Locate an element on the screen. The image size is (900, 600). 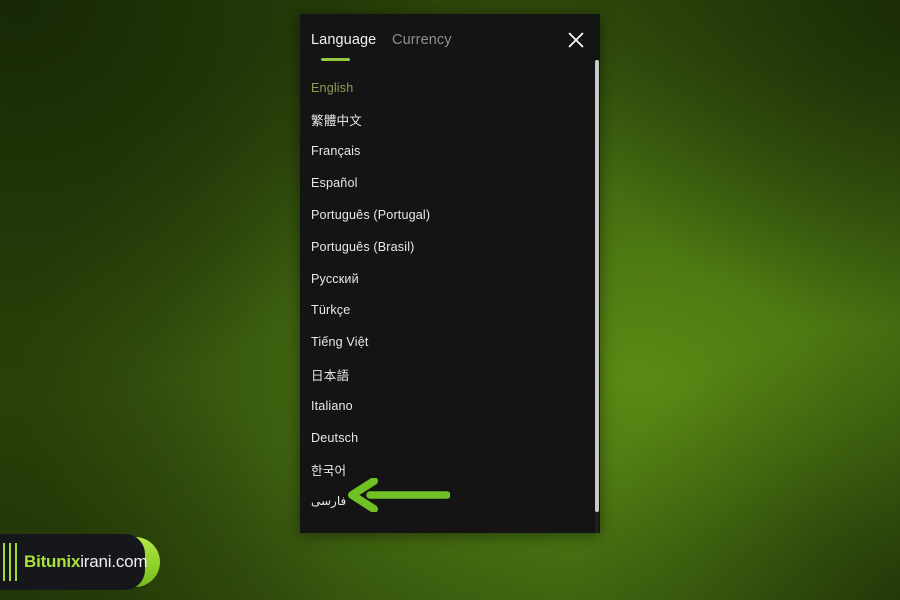
language-option: 日本語 is located at coordinates (450, 374).